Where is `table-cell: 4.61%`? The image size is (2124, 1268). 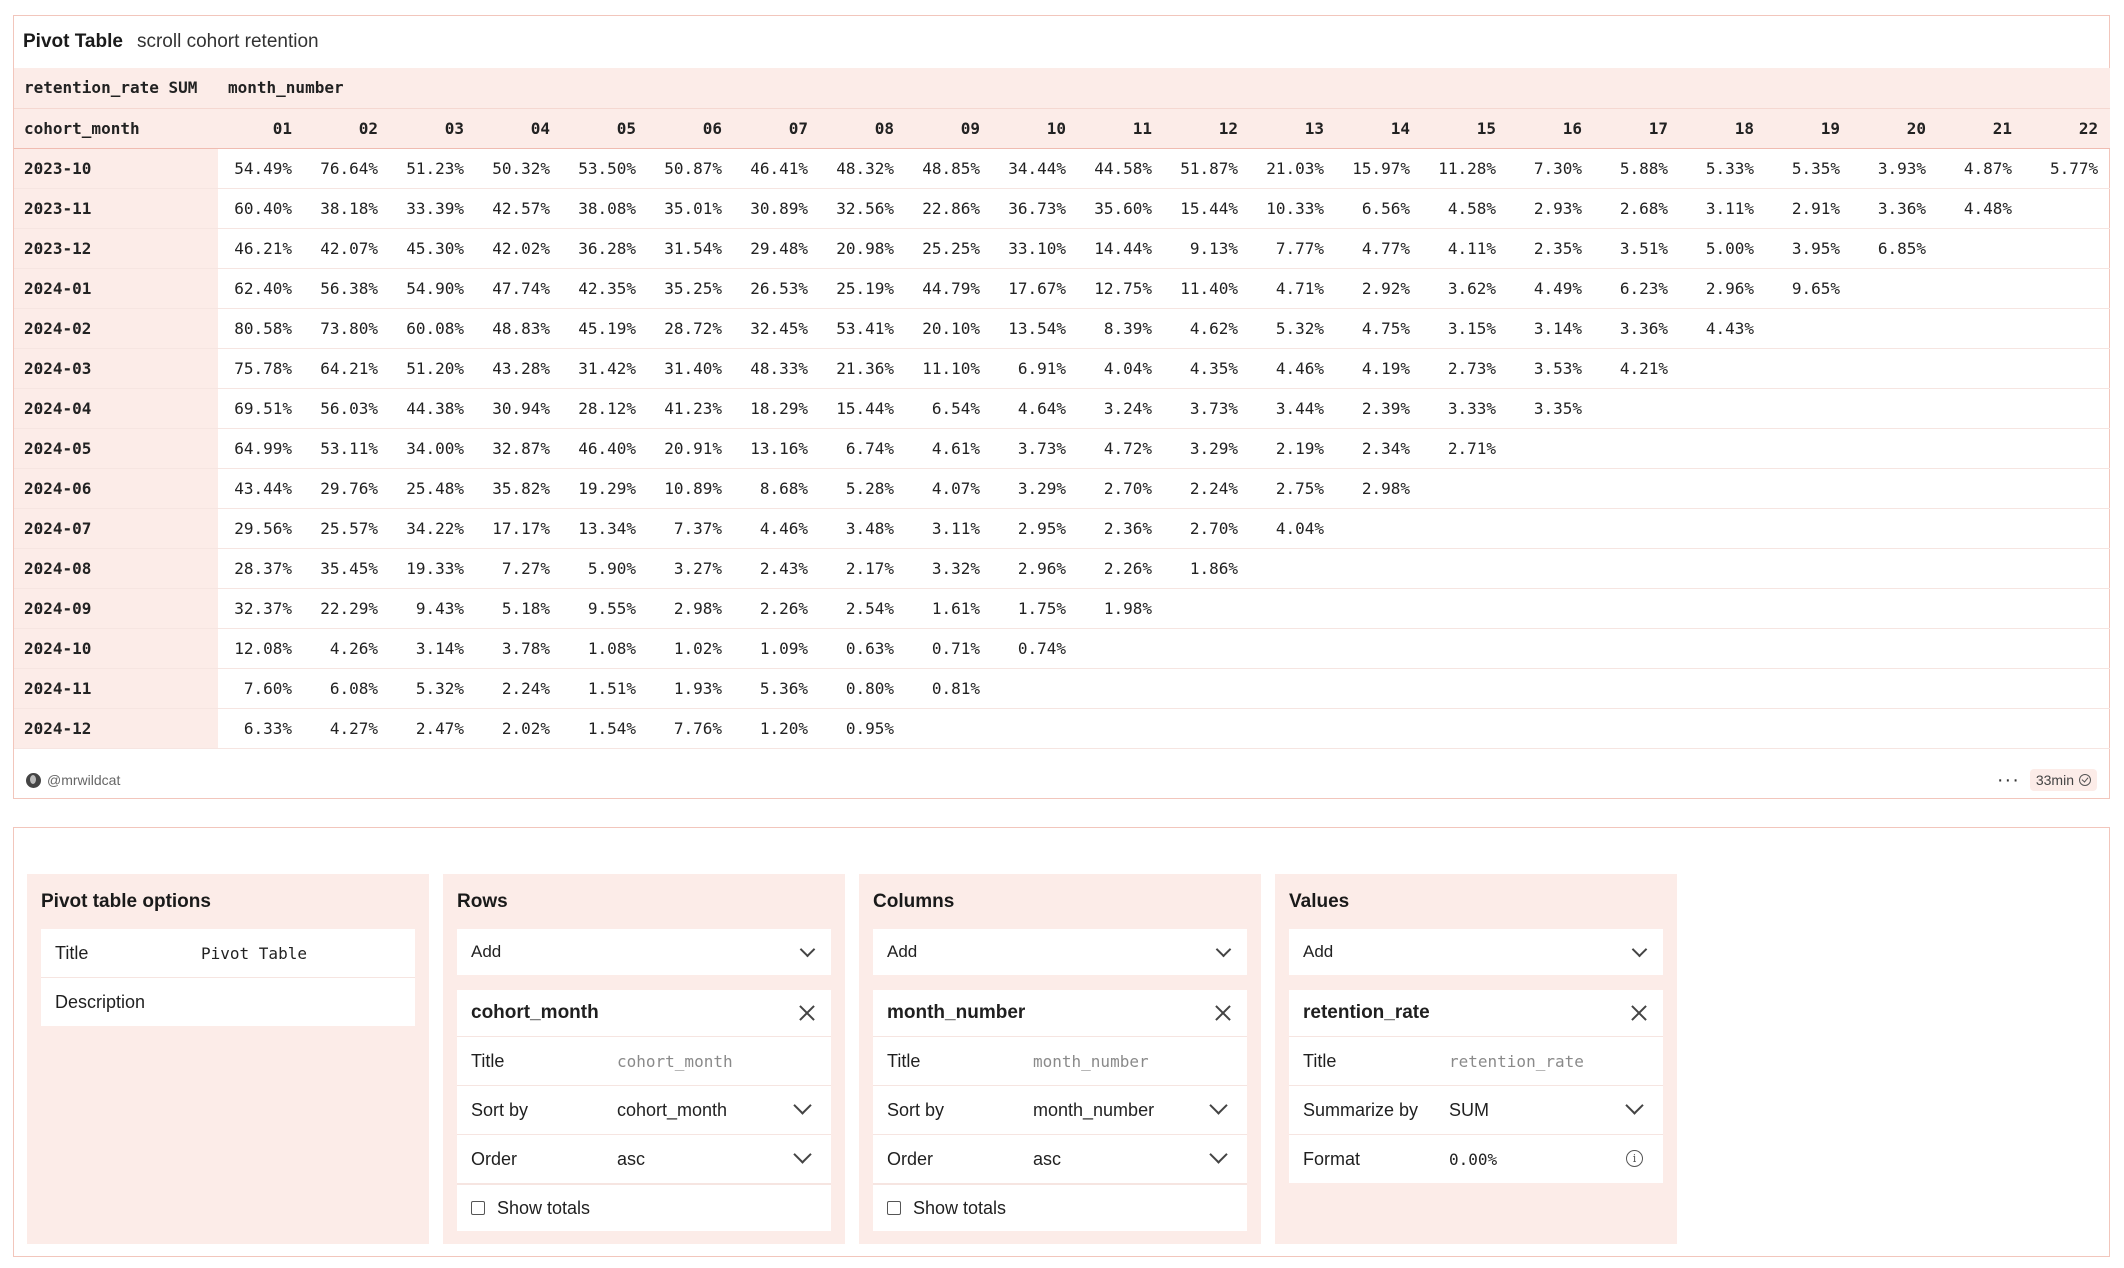
table-cell: 4.61% is located at coordinates (949, 448).